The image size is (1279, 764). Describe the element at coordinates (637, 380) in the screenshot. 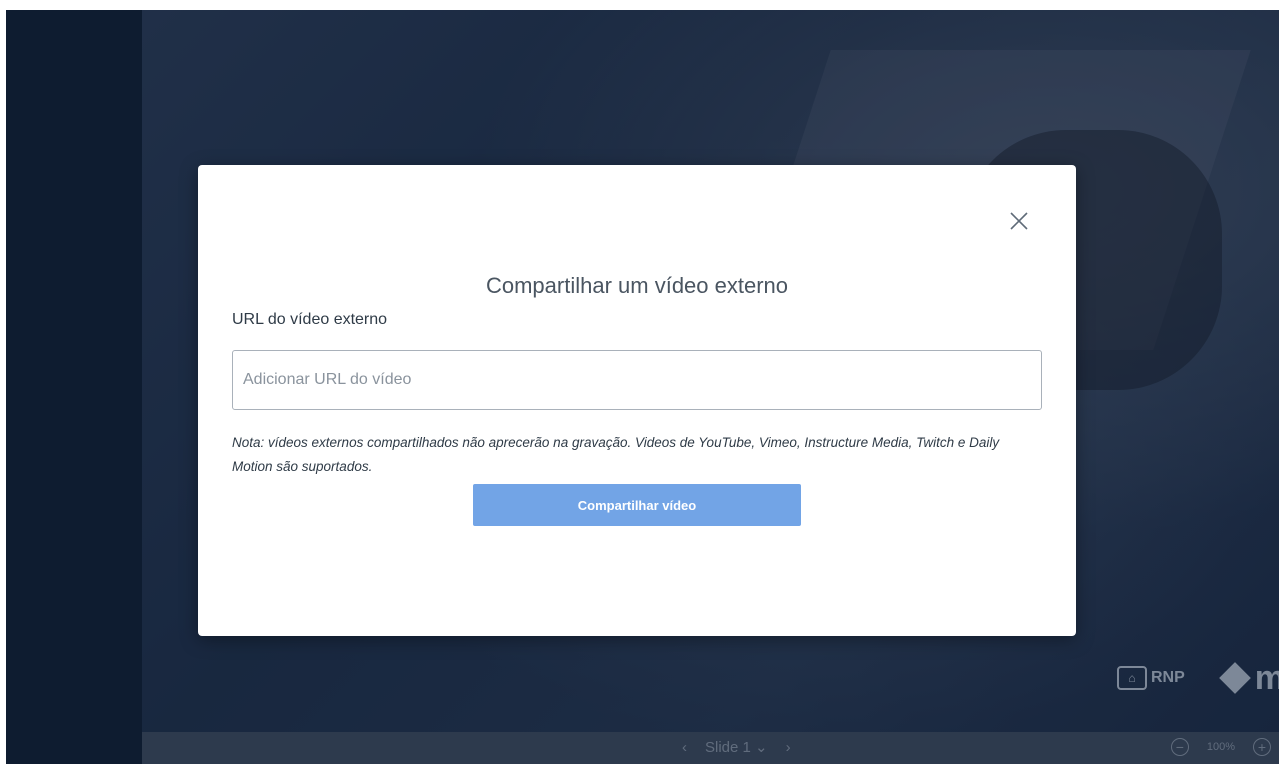

I see `video-url-input` at that location.